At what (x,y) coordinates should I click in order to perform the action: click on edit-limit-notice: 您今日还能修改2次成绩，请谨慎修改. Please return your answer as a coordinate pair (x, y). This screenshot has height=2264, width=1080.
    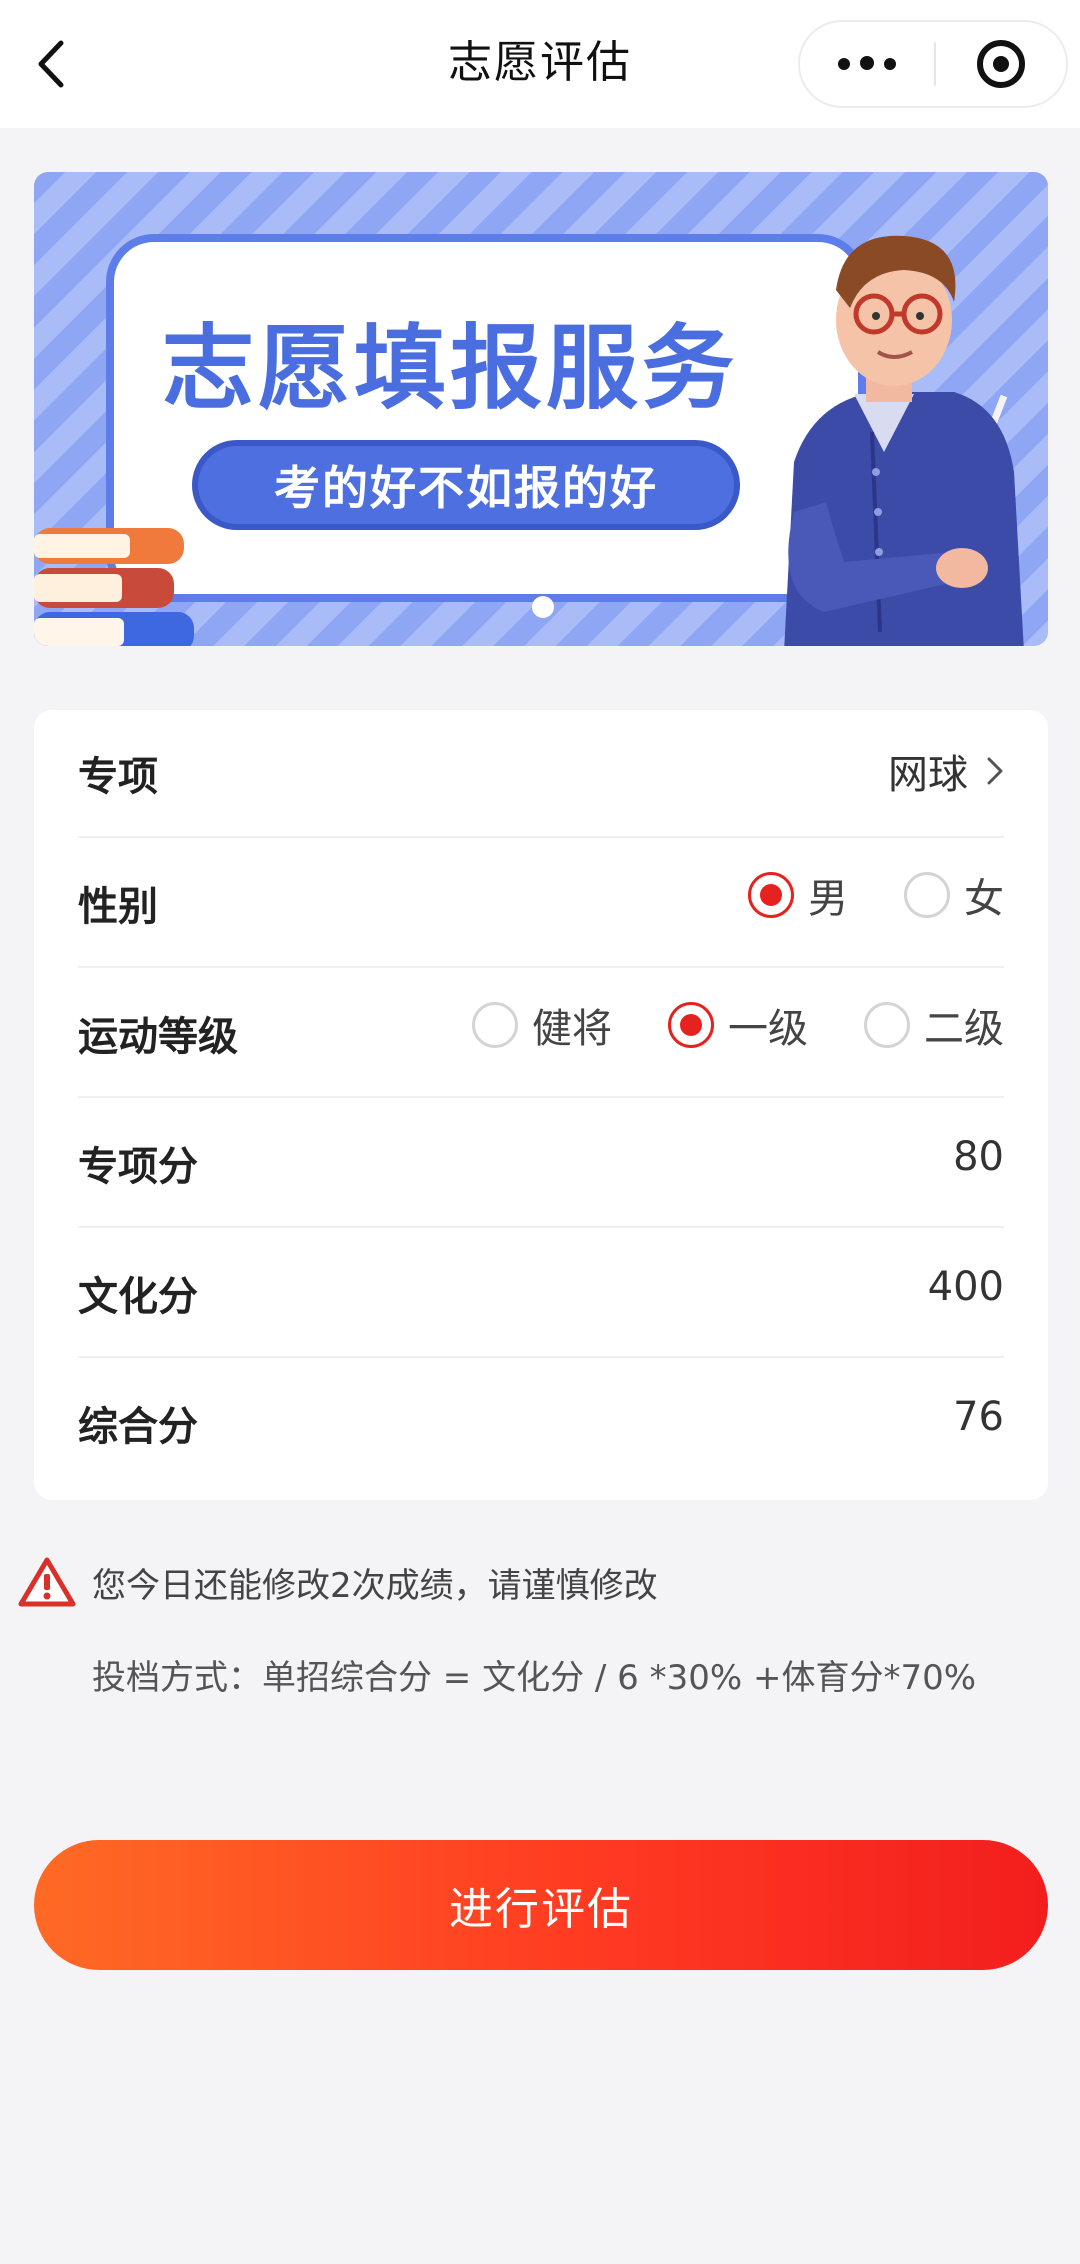
    Looking at the image, I should click on (338, 1582).